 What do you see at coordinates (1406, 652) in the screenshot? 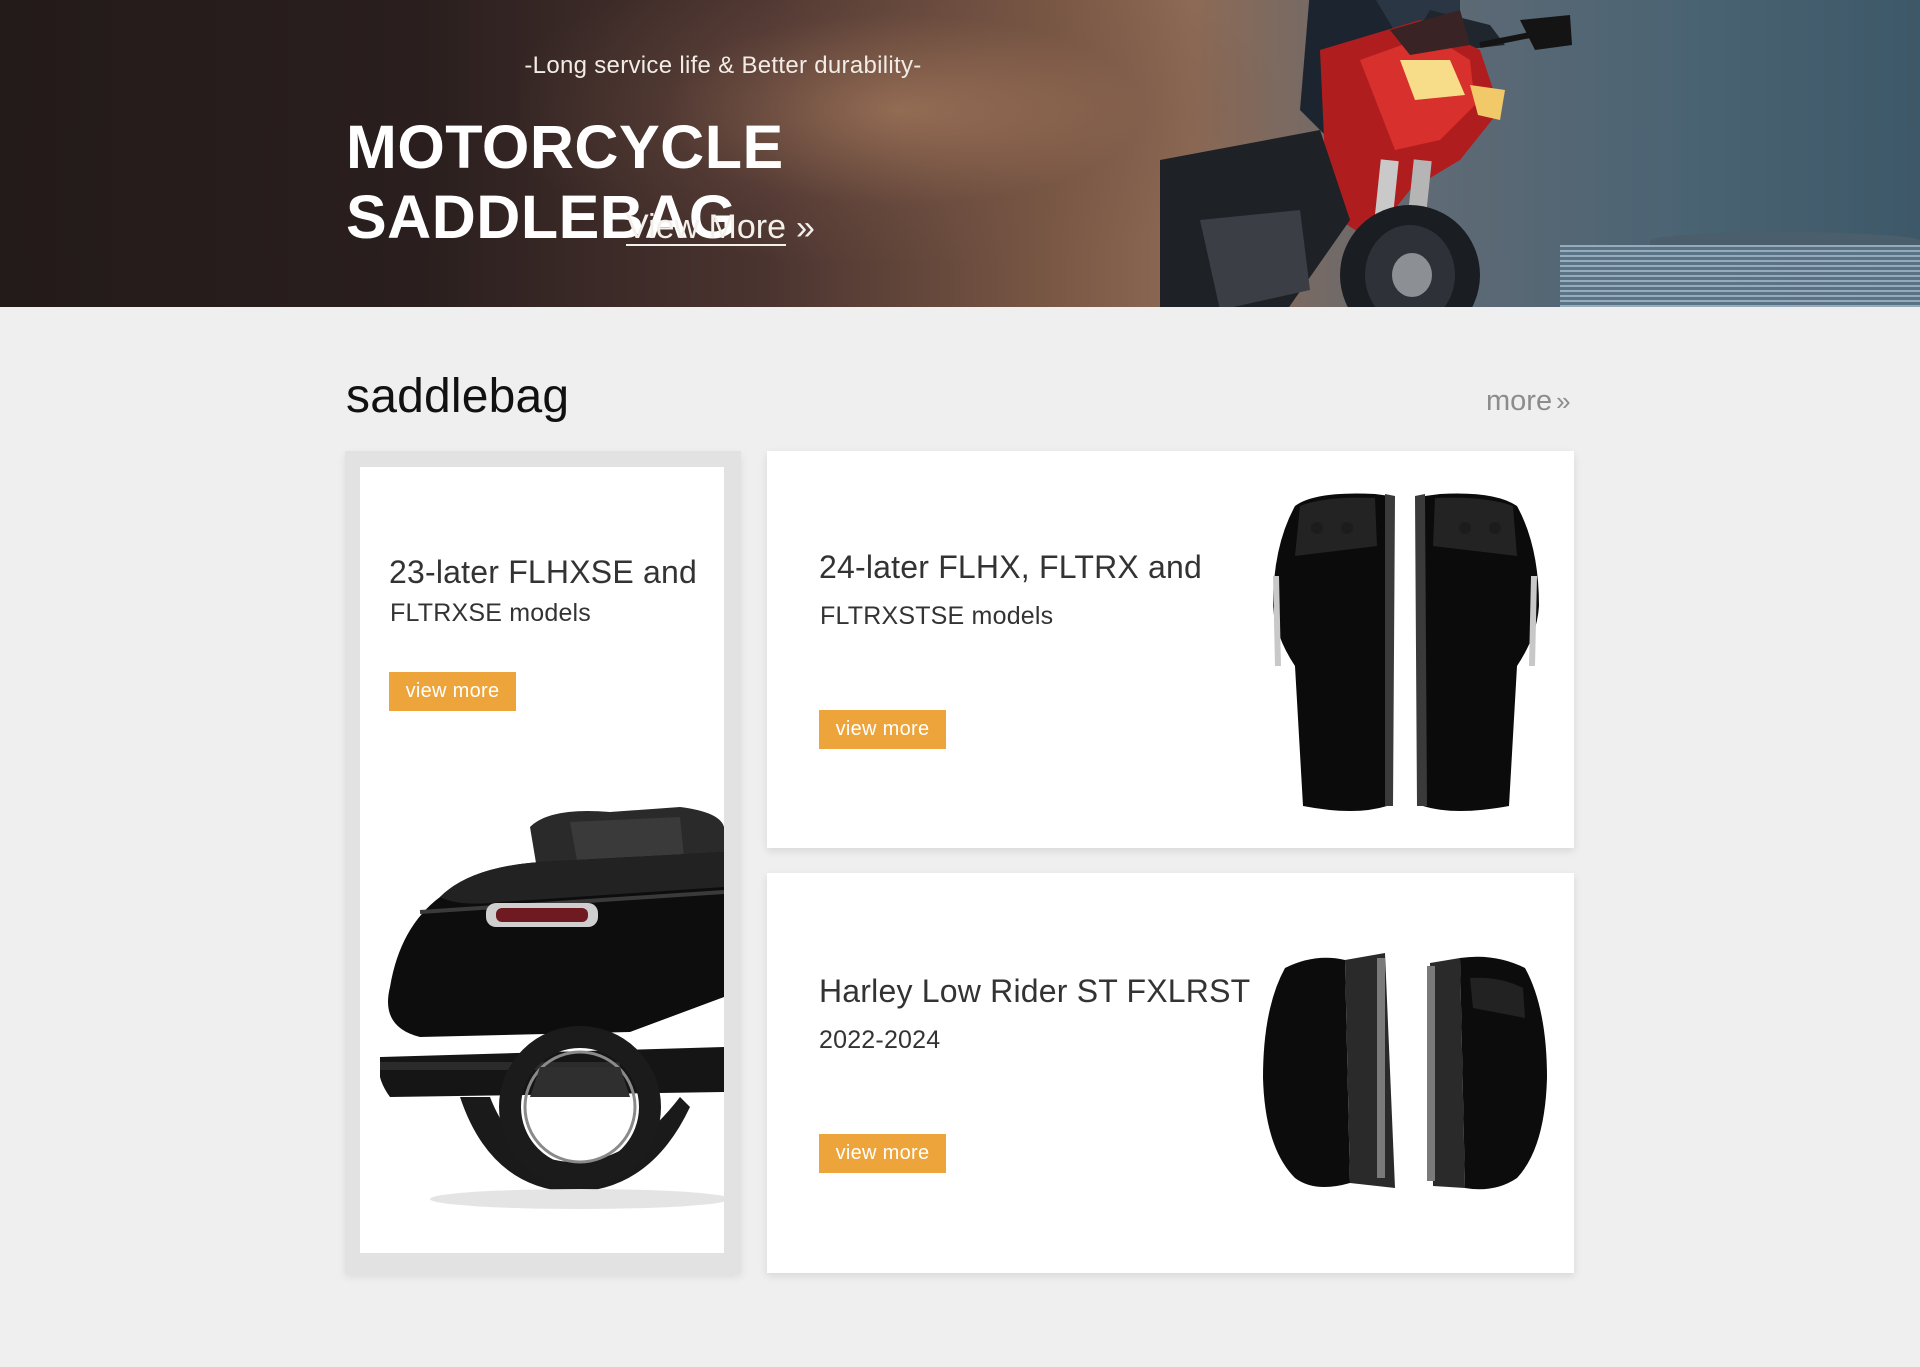
I see `saddlebag-pair-image` at bounding box center [1406, 652].